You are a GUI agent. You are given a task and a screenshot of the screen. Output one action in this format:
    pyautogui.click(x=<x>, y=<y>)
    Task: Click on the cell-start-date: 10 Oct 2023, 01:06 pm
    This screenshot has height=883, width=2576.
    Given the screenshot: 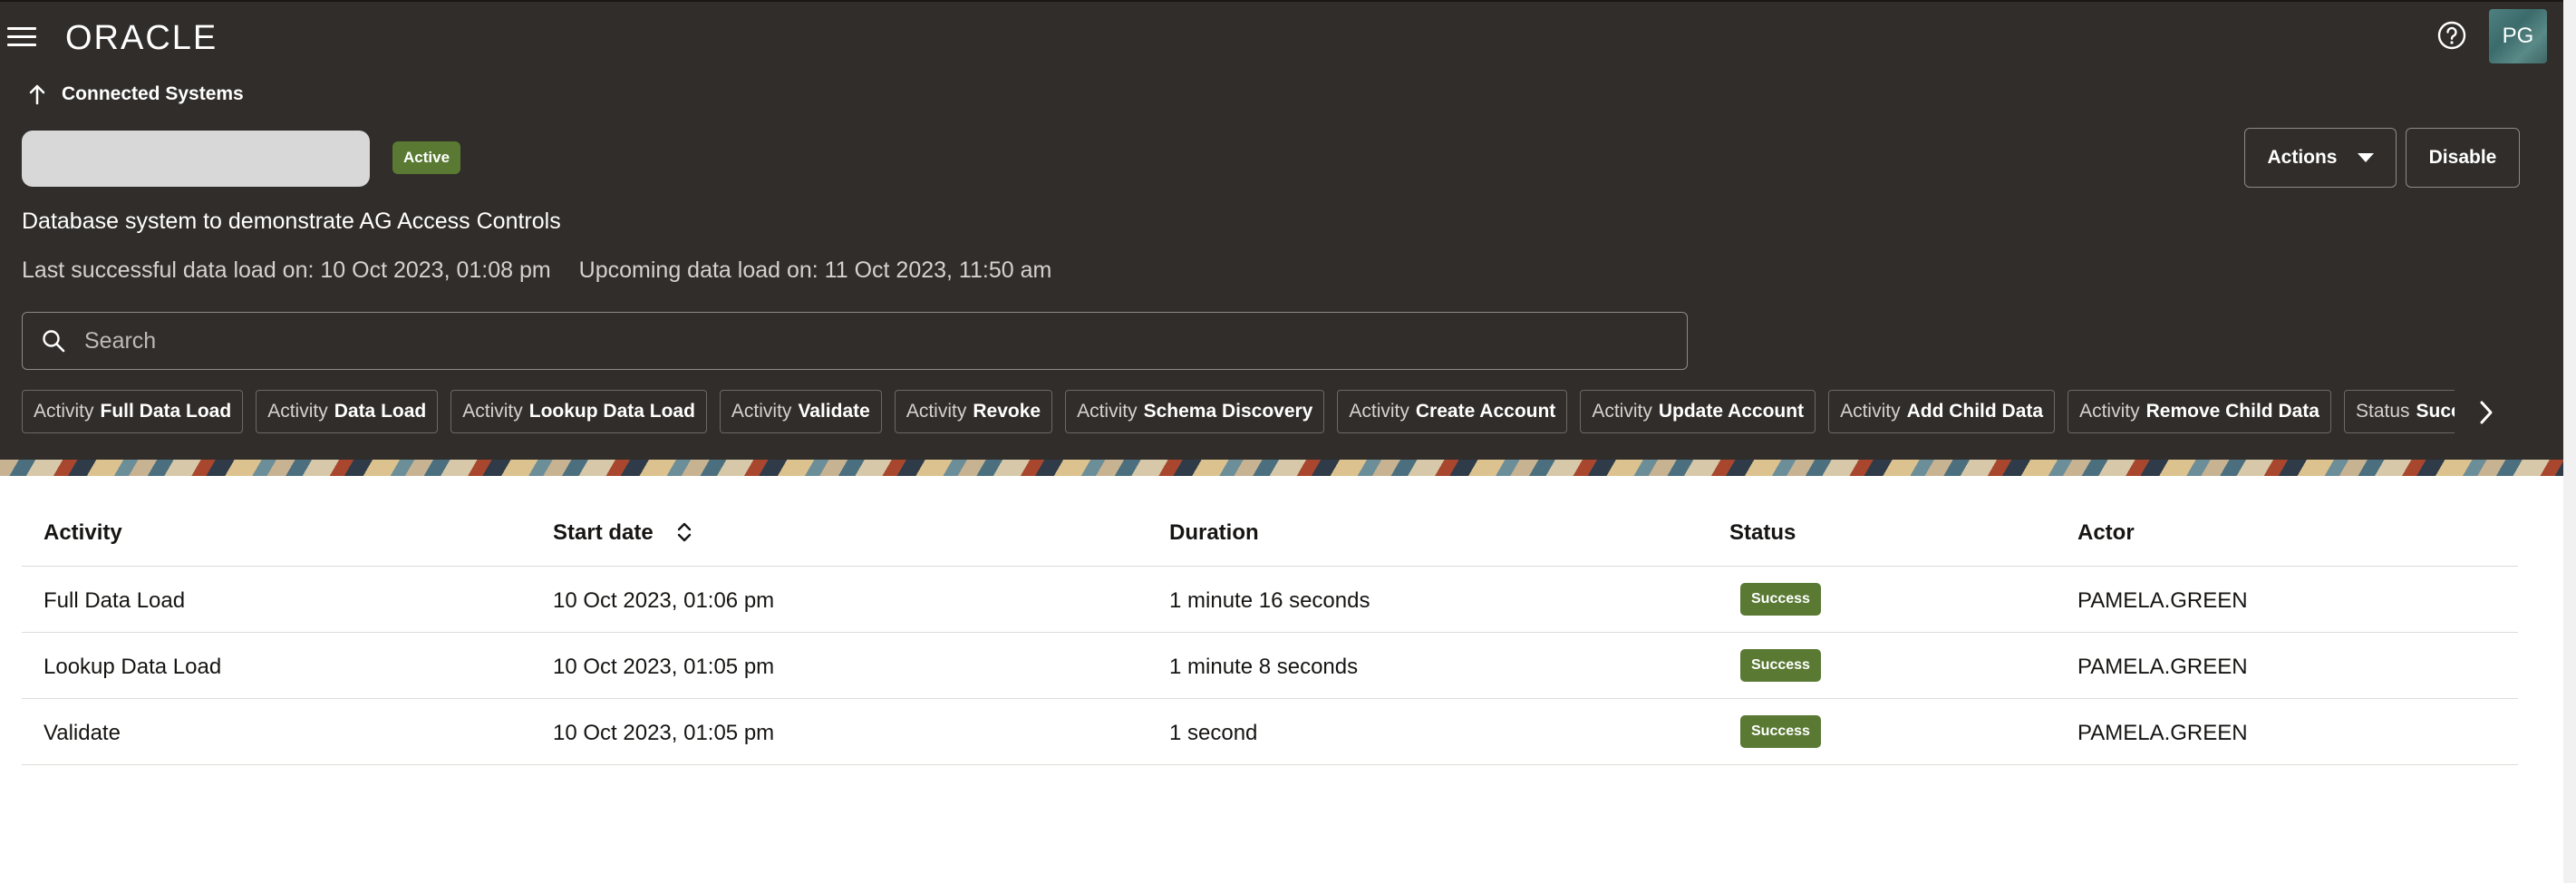 What is the action you would take?
    pyautogui.click(x=664, y=600)
    